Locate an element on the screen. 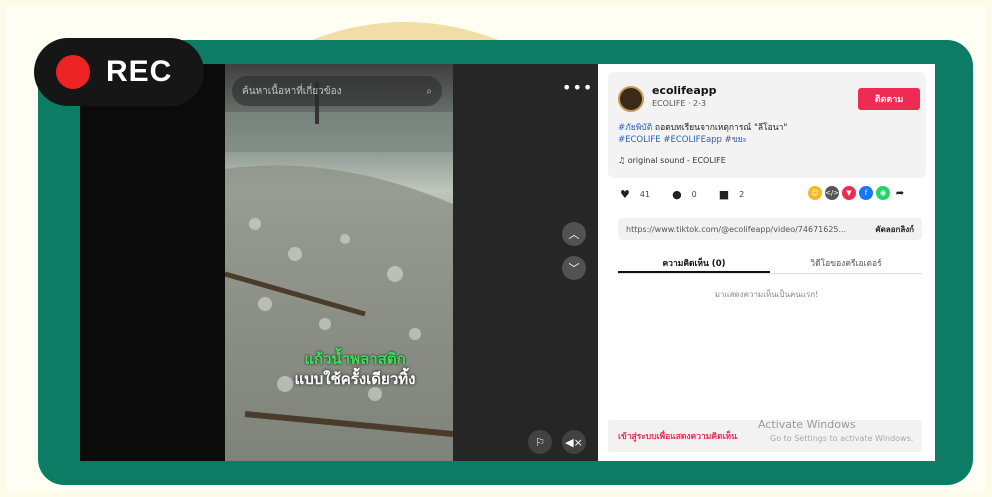 The image size is (992, 497). chevron-up-icon: ︿ is located at coordinates (574, 234).